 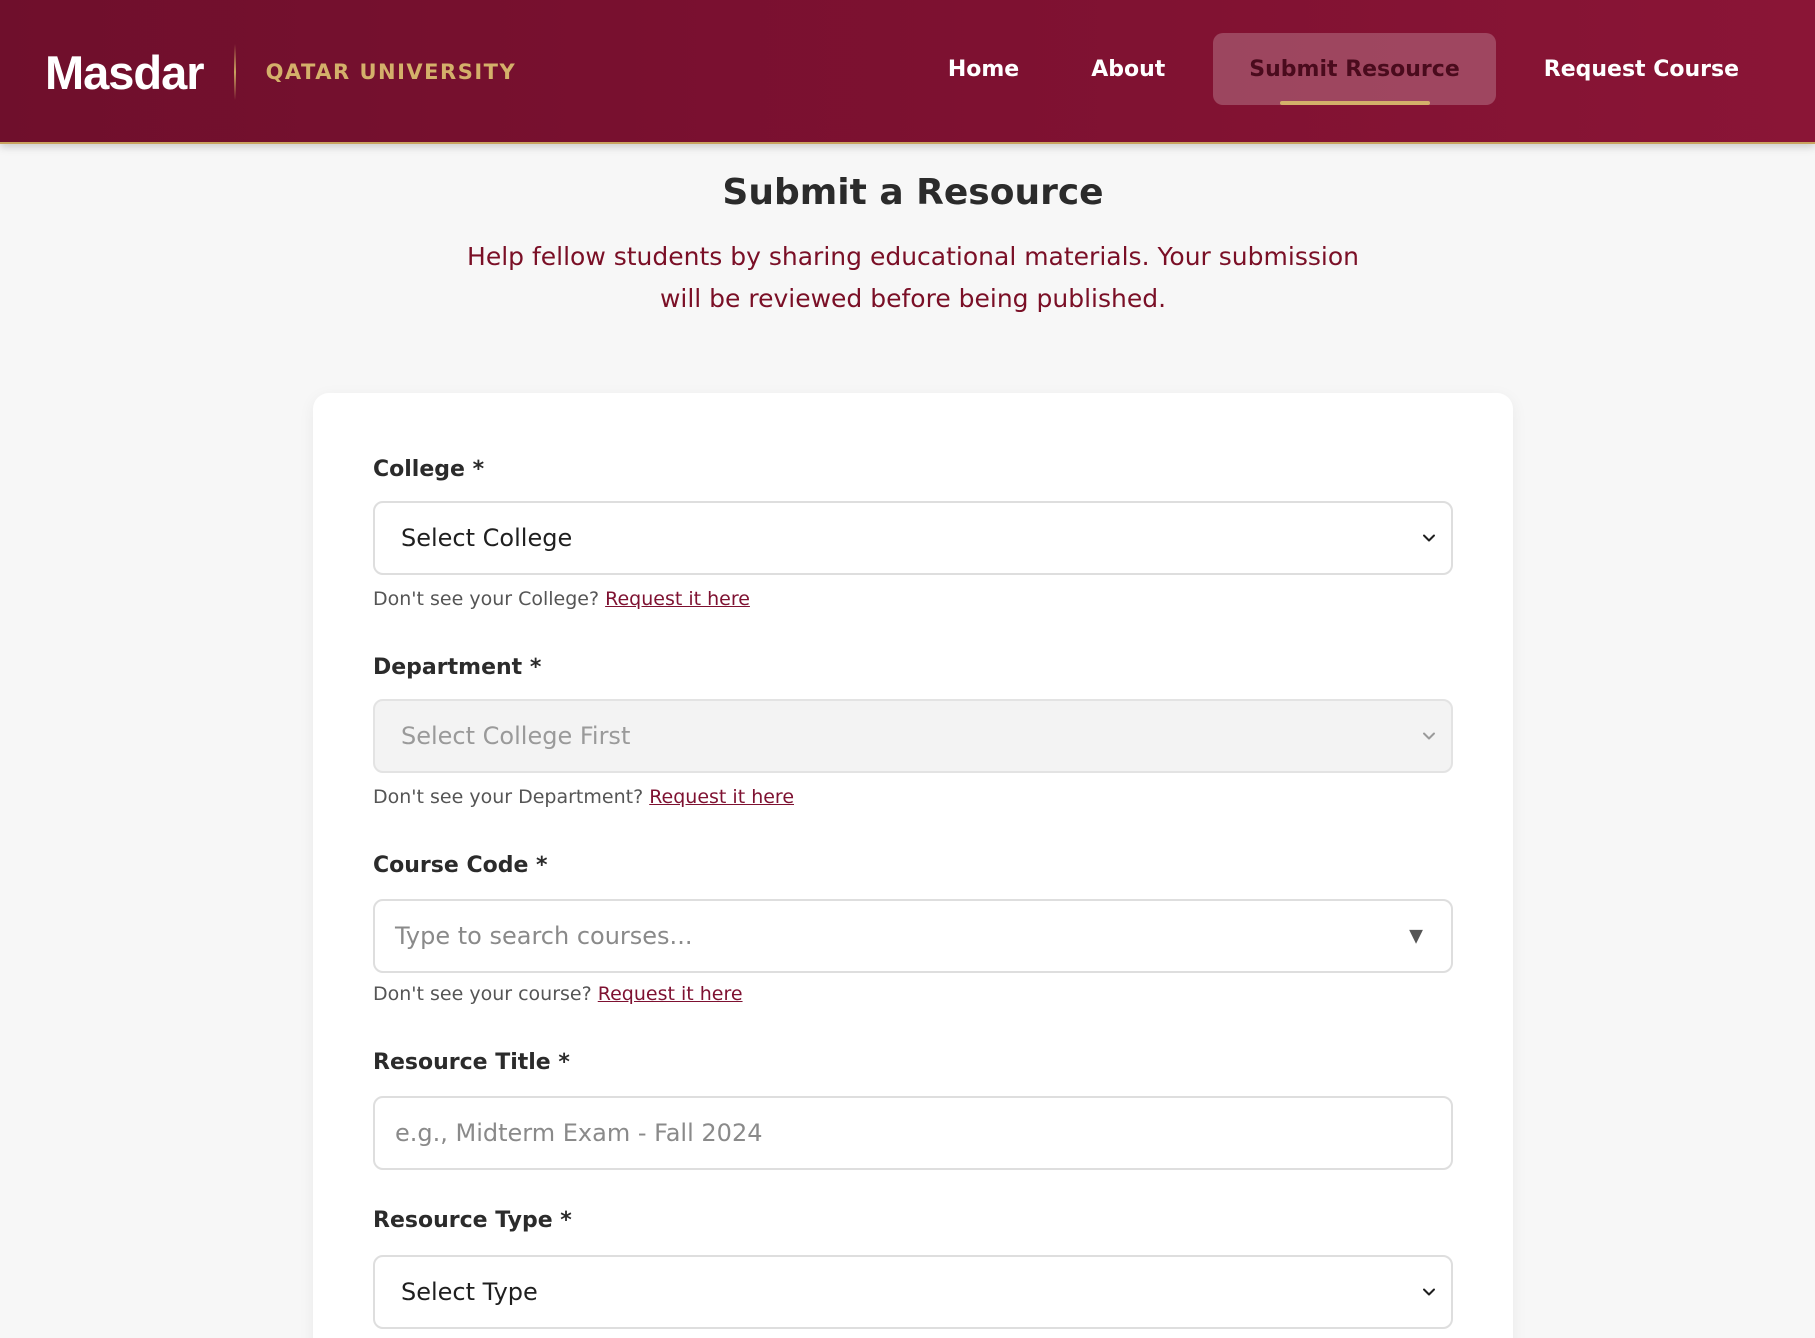 I want to click on resource-type-select: Select Type, so click(x=913, y=1292).